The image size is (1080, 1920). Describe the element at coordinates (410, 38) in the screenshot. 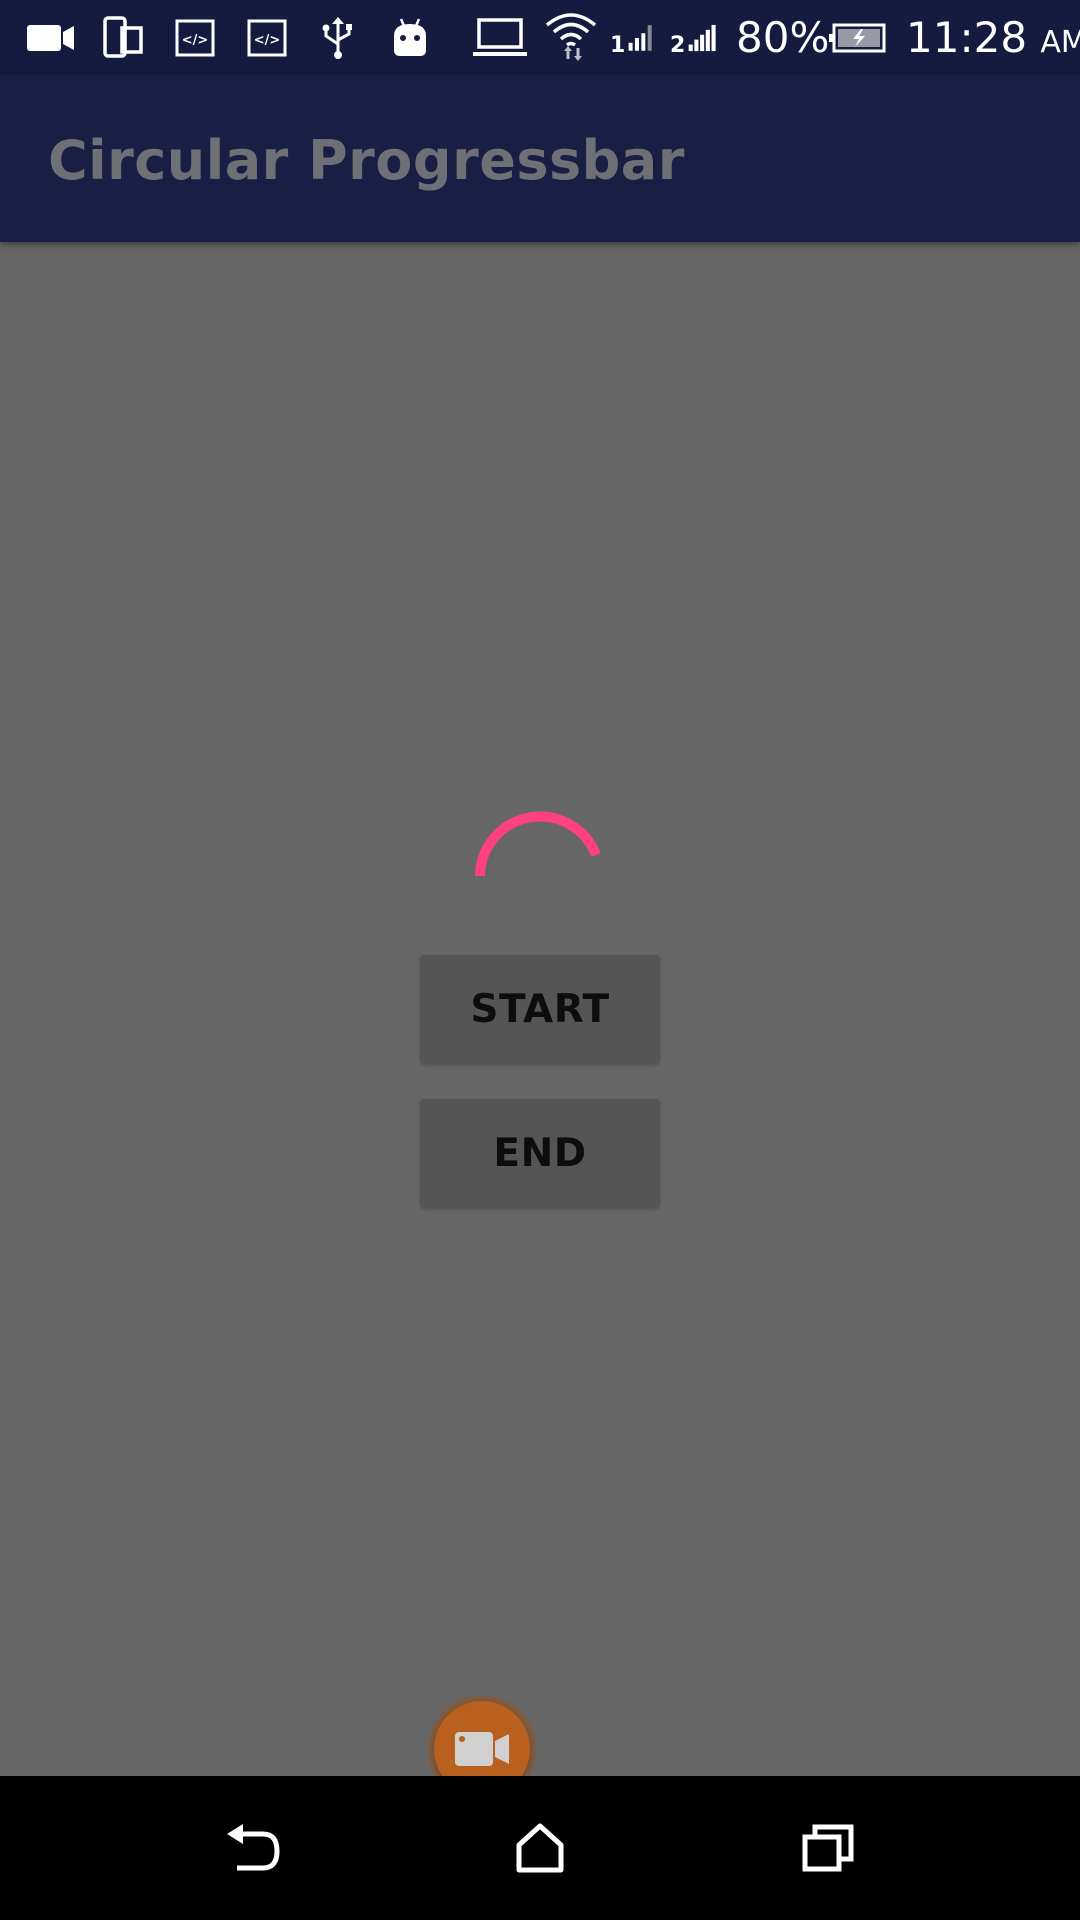

I see `android-debug-icon` at that location.